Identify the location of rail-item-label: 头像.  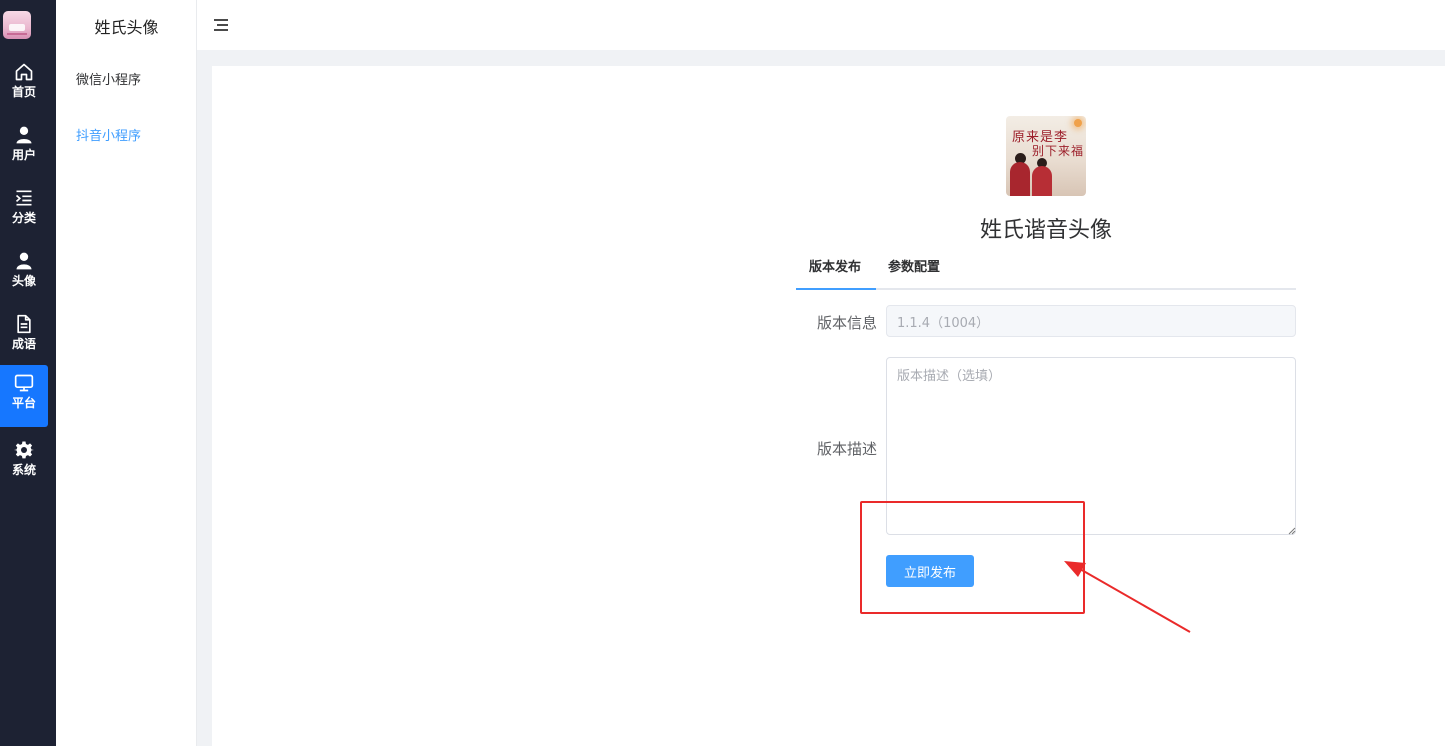
(23, 281).